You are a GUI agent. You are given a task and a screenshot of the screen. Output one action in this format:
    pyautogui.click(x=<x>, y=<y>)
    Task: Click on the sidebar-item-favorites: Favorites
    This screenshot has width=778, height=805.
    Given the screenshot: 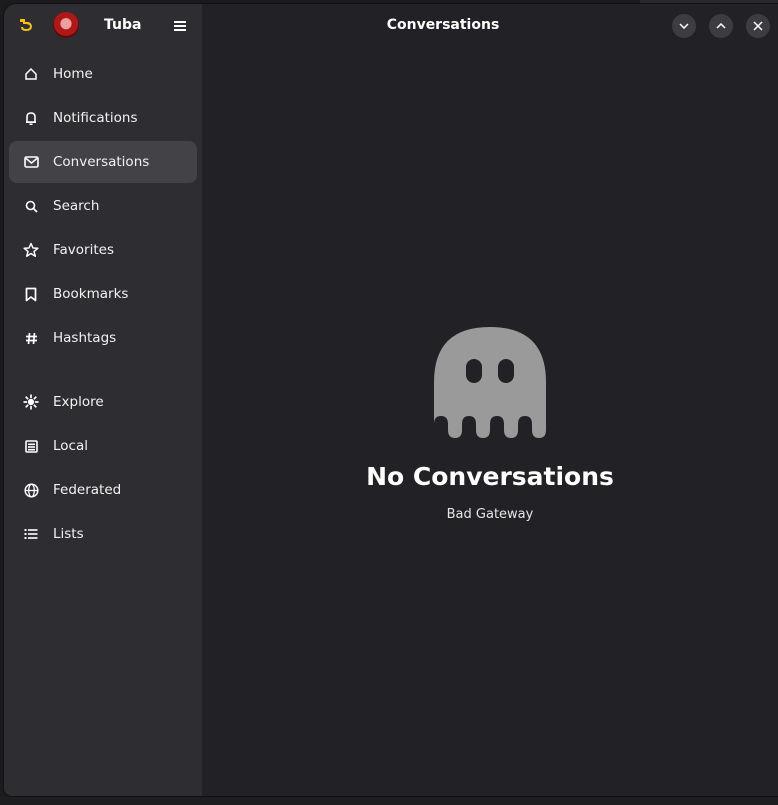 What is the action you would take?
    pyautogui.click(x=103, y=250)
    